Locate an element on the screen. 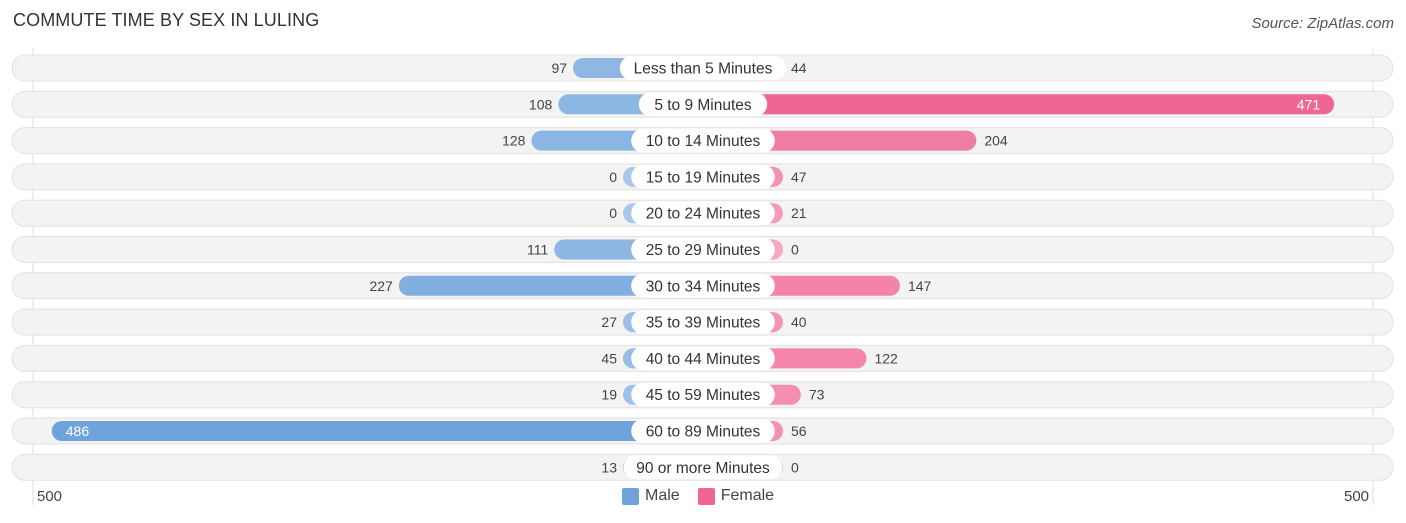 The image size is (1406, 523). value-label-female: 122 is located at coordinates (886, 358).